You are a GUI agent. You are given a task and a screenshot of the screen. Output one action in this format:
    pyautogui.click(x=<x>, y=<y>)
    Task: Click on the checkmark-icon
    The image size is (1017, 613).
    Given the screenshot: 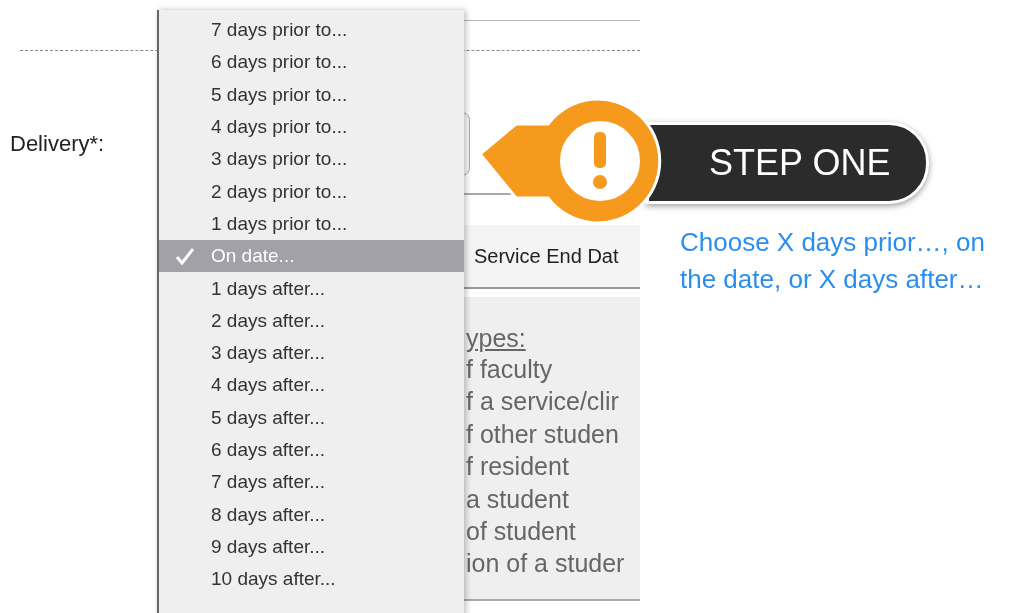 What is the action you would take?
    pyautogui.click(x=185, y=256)
    